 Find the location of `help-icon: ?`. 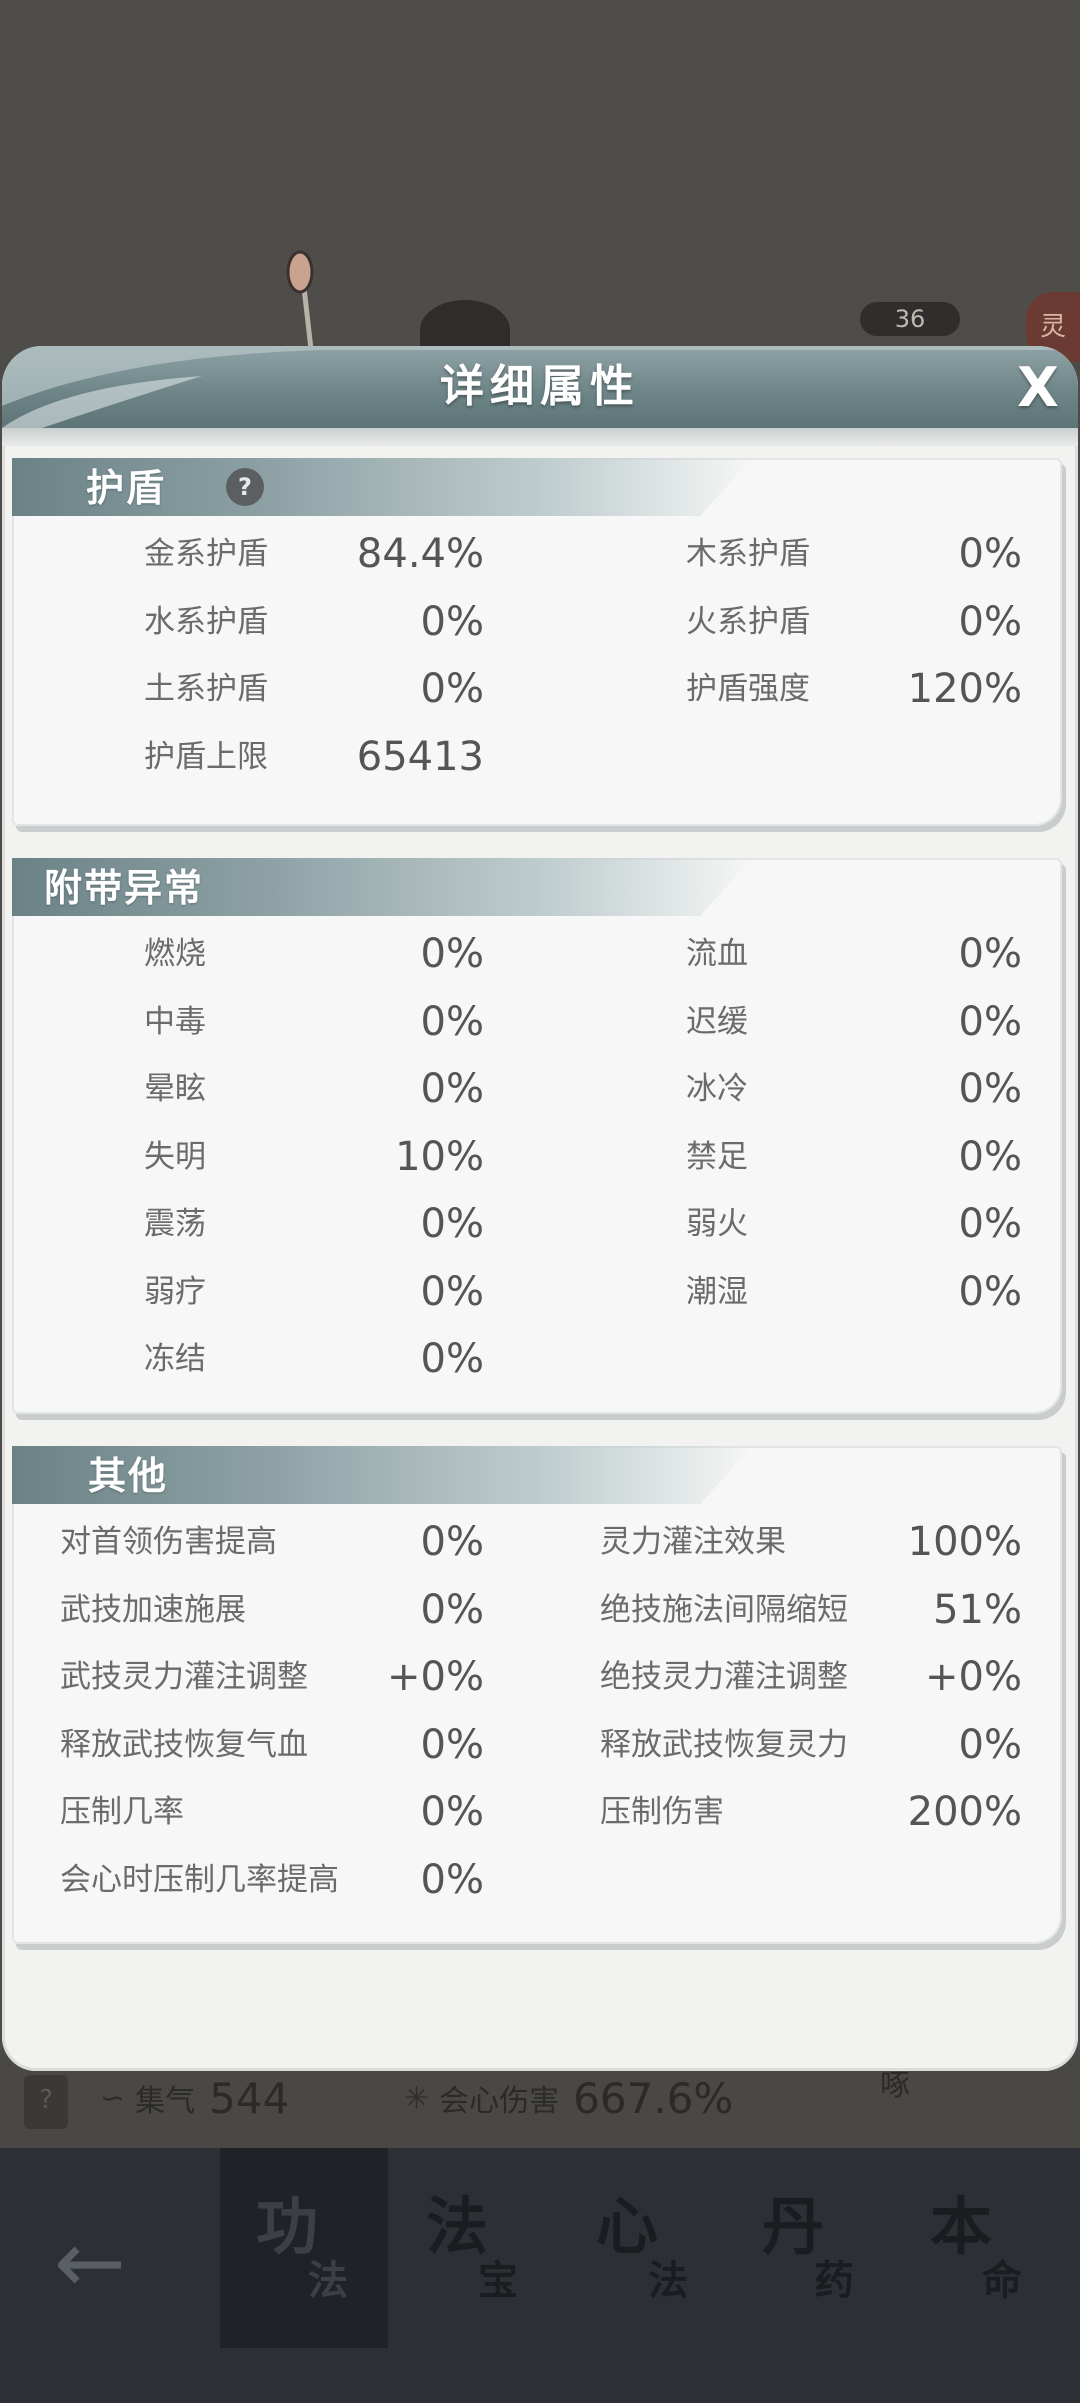

help-icon: ? is located at coordinates (245, 487).